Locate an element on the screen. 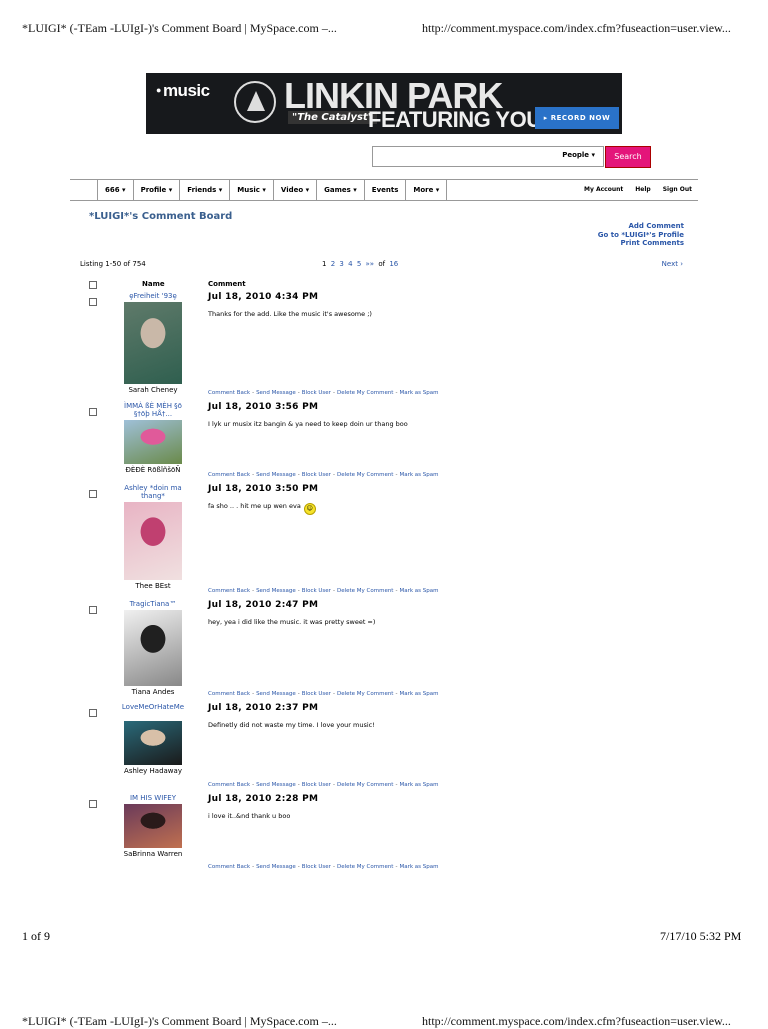 Image resolution: width=768 pixels, height=1029 pixels. commenter-name-link: IM HIS WIFEY is located at coordinates (153, 798).